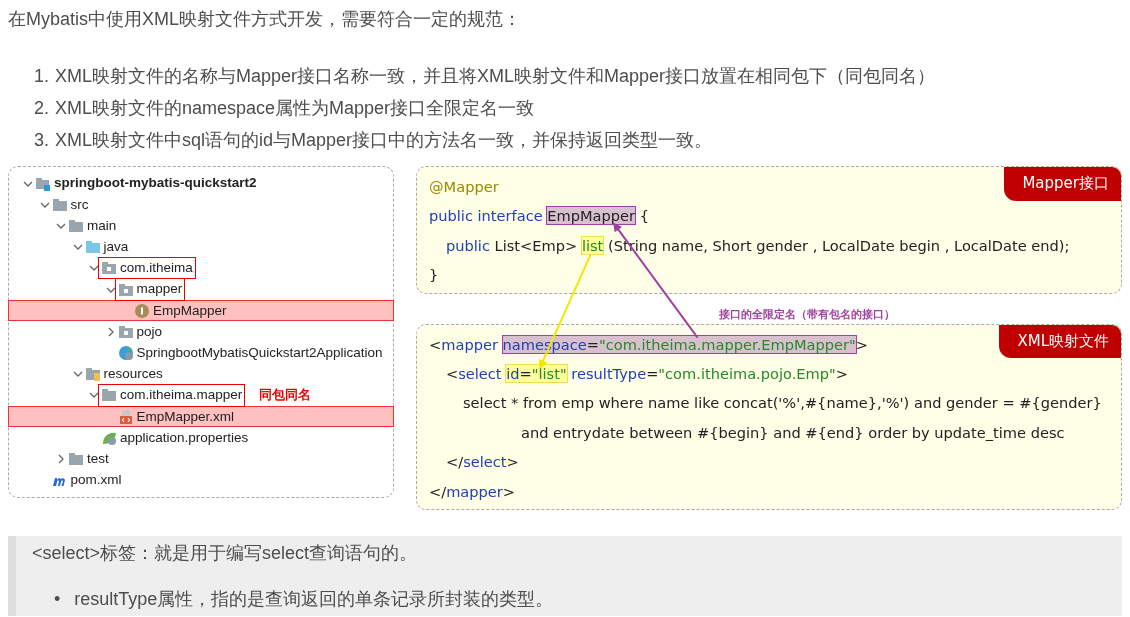 Image resolution: width=1130 pixels, height=617 pixels. Describe the element at coordinates (159, 289) in the screenshot. I see `tree-item: mapper` at that location.